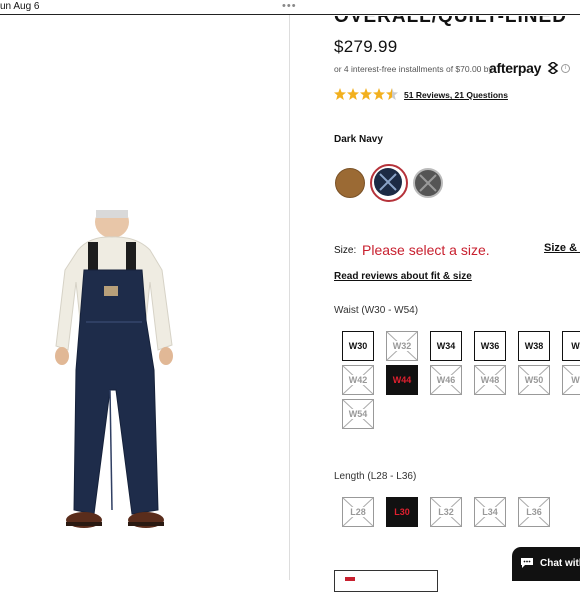 The width and height of the screenshot is (580, 592). I want to click on swatch-dark-navy, so click(388, 182).